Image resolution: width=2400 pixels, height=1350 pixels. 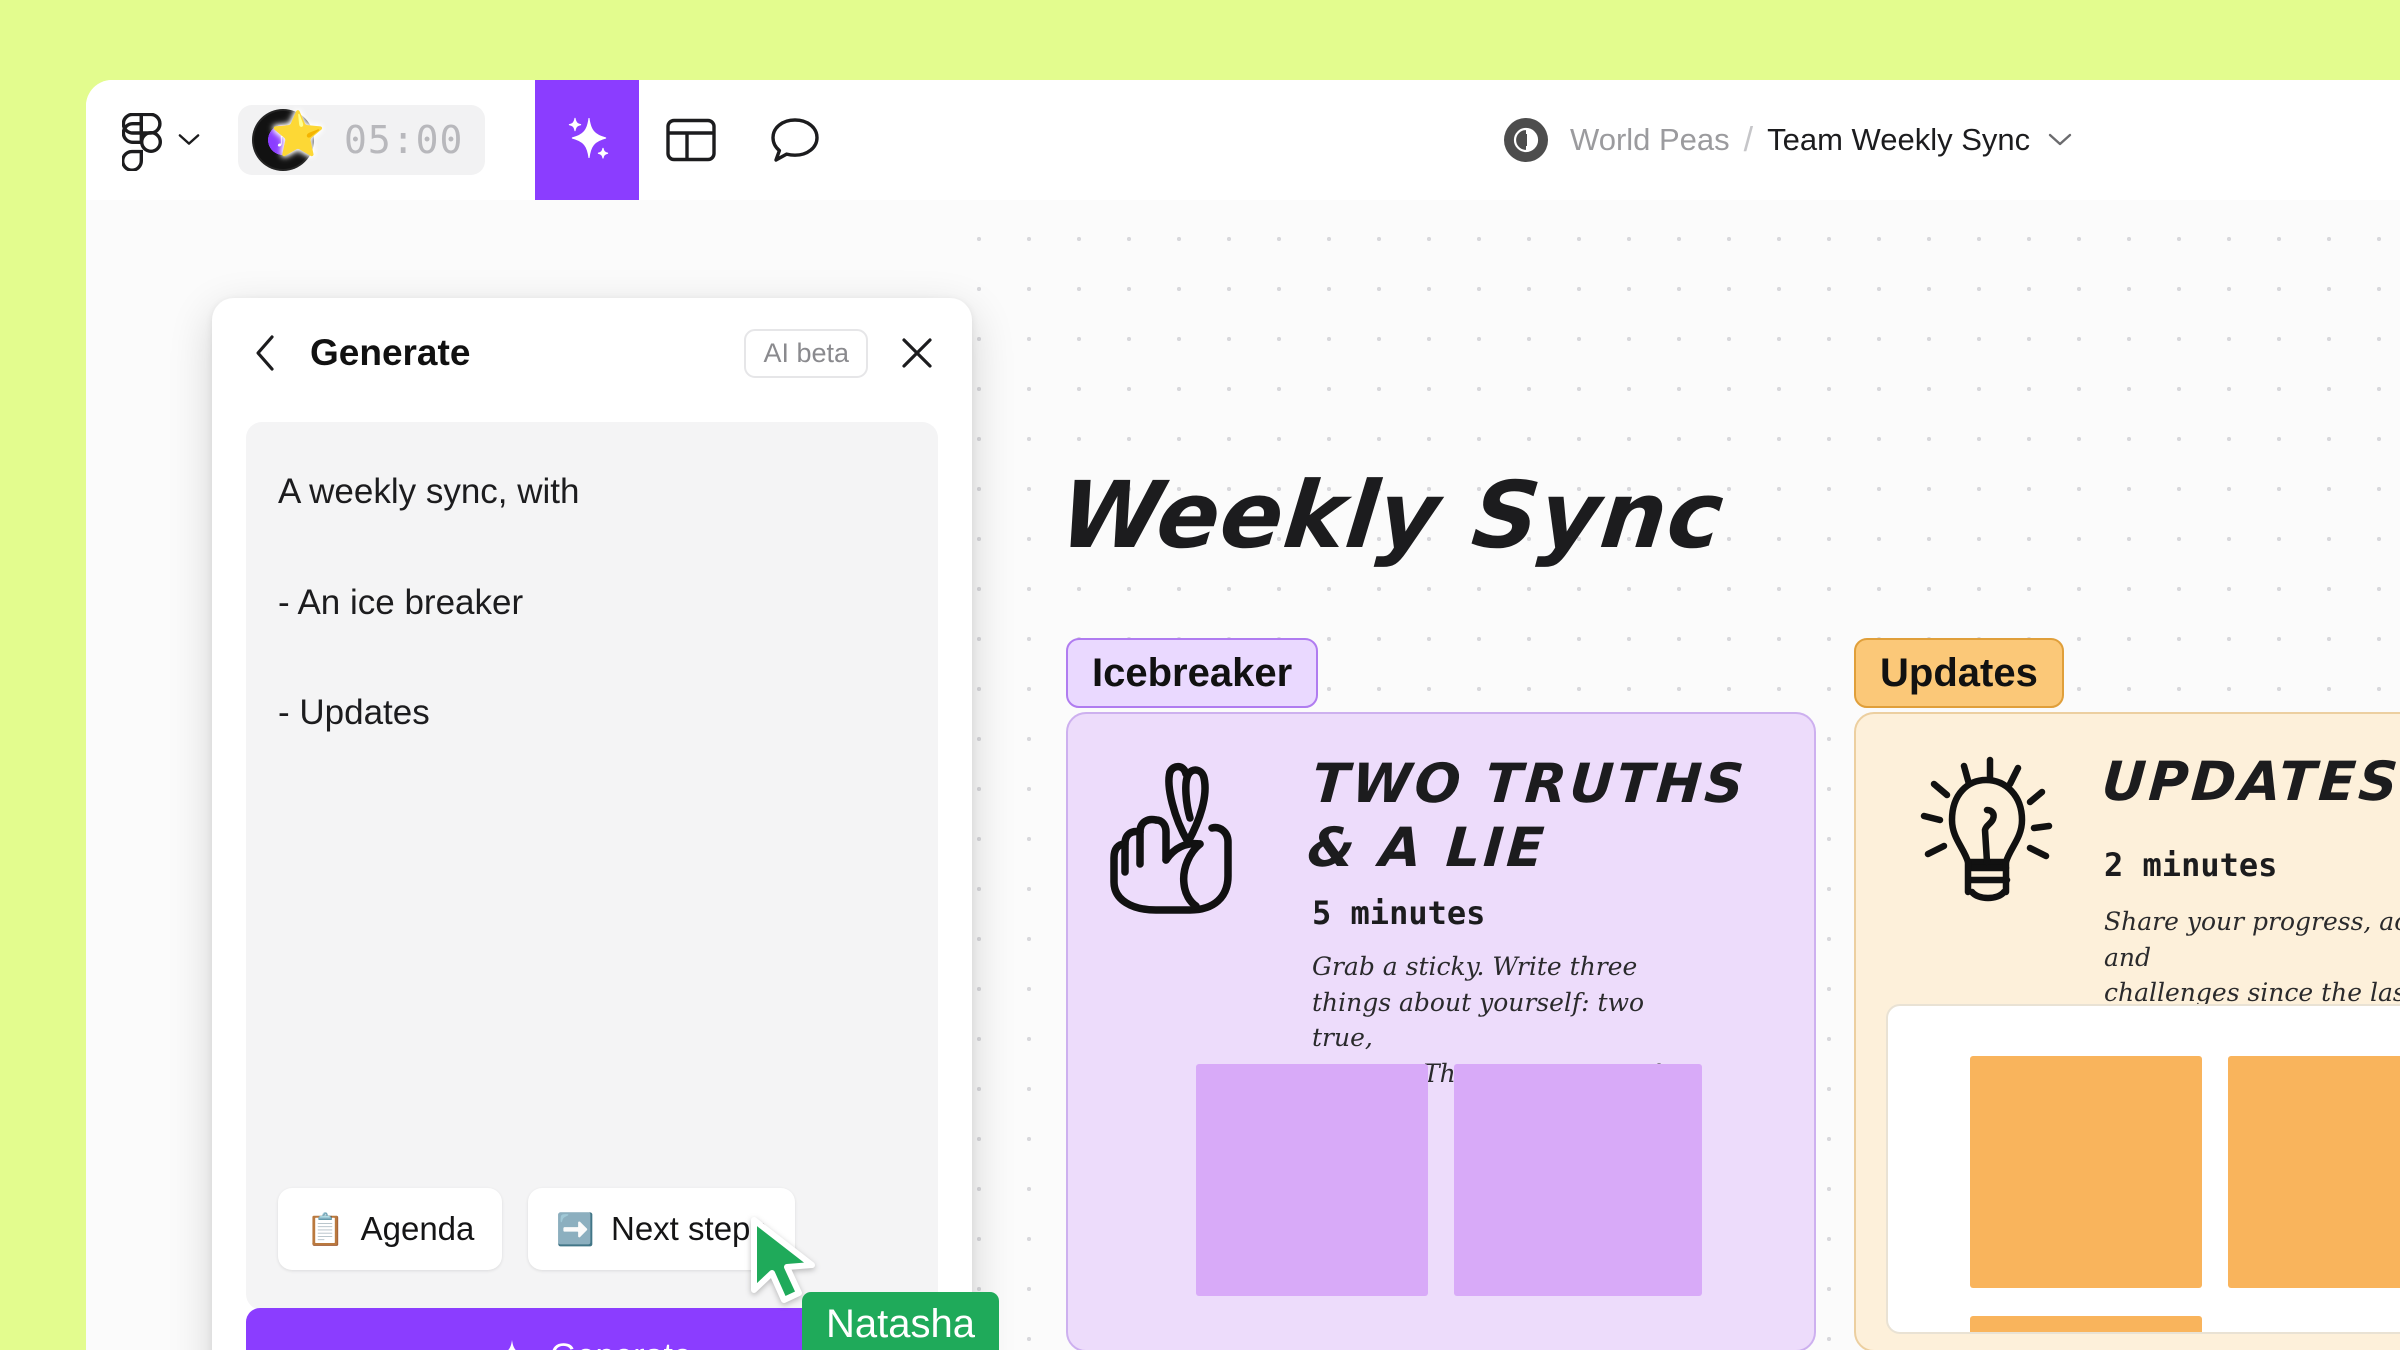 I want to click on chevron-left-icon, so click(x=265, y=353).